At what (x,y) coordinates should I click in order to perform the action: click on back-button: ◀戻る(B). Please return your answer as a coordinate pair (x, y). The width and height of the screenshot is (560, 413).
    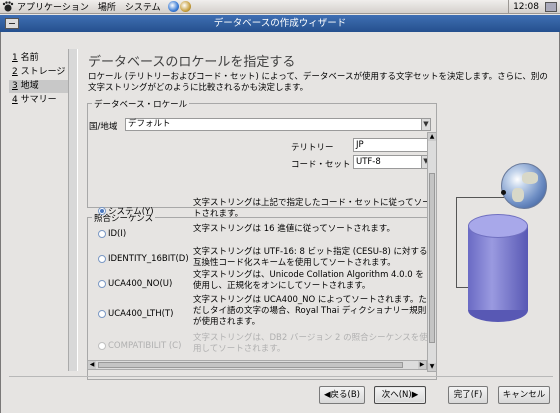
    Looking at the image, I should click on (342, 395).